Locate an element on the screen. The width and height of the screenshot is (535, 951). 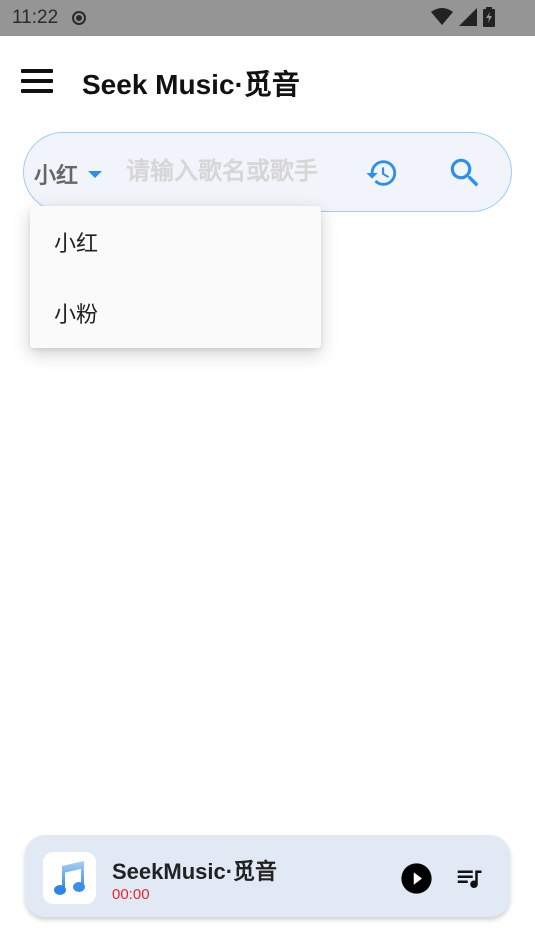
search-button is located at coordinates (465, 173).